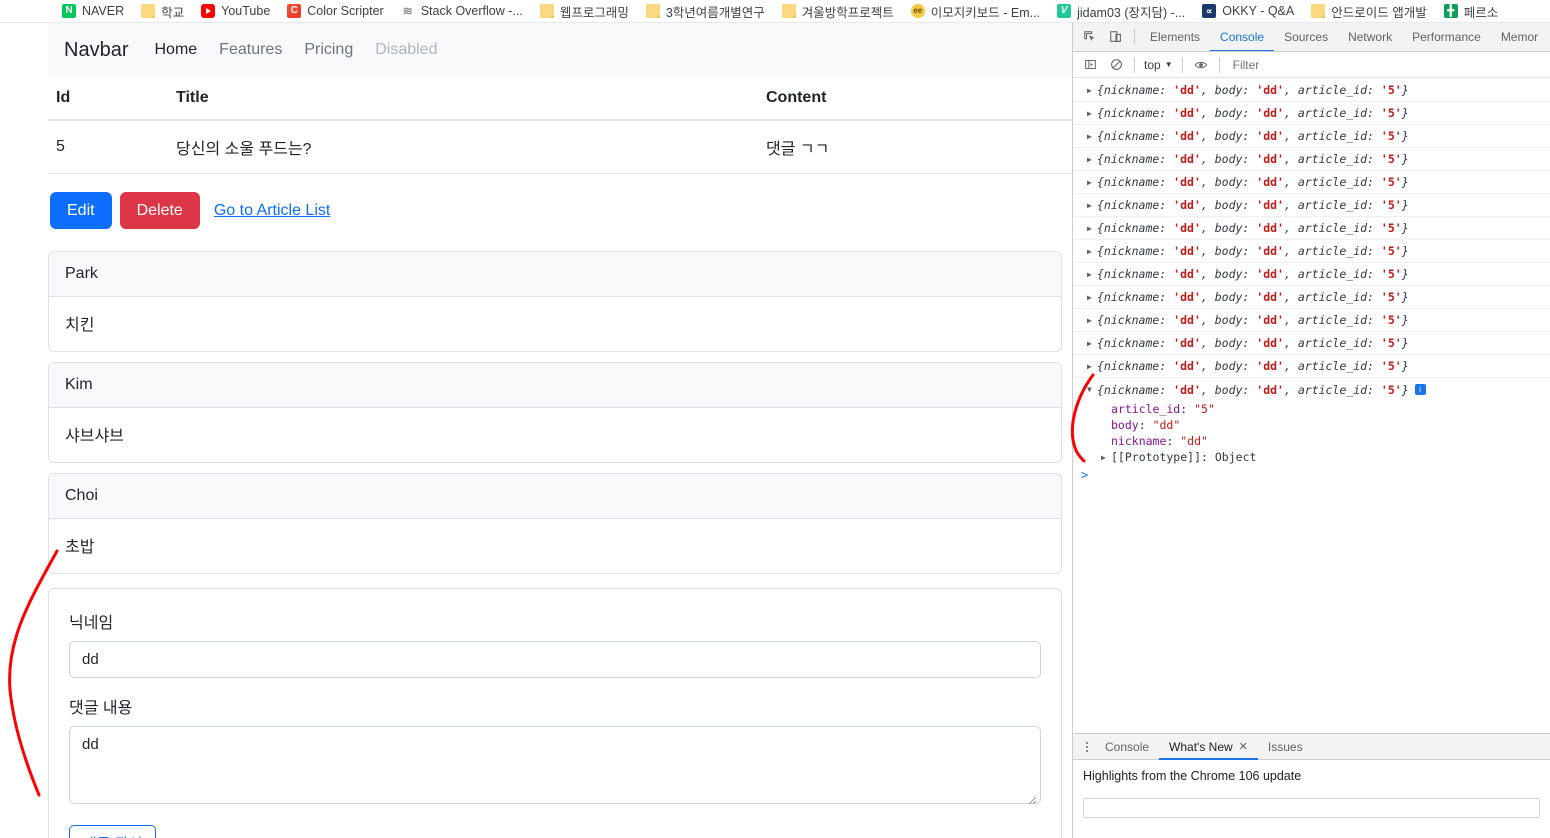 The height and width of the screenshot is (838, 1550). Describe the element at coordinates (246, 11) in the screenshot. I see `bookmark-label: YouTube` at that location.